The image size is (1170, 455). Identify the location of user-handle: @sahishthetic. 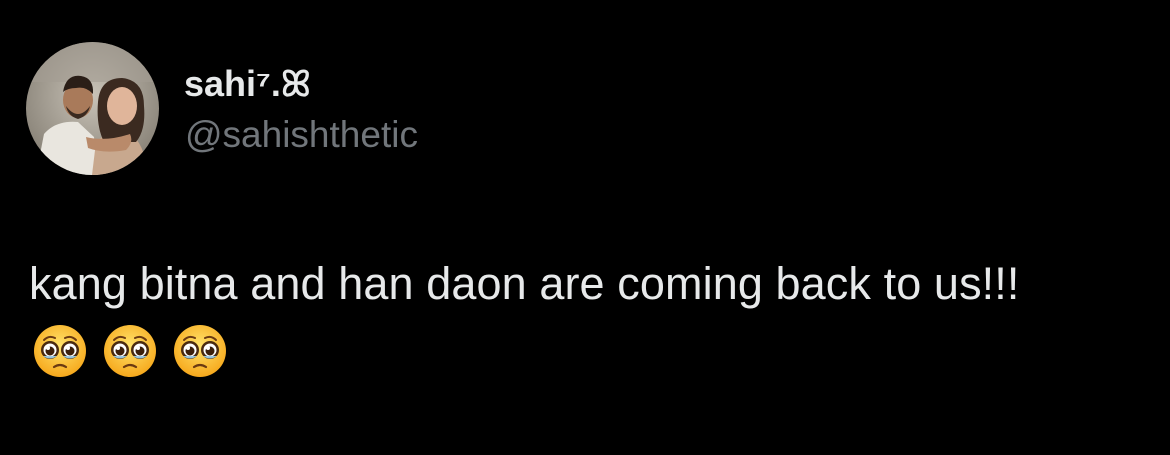
(301, 135).